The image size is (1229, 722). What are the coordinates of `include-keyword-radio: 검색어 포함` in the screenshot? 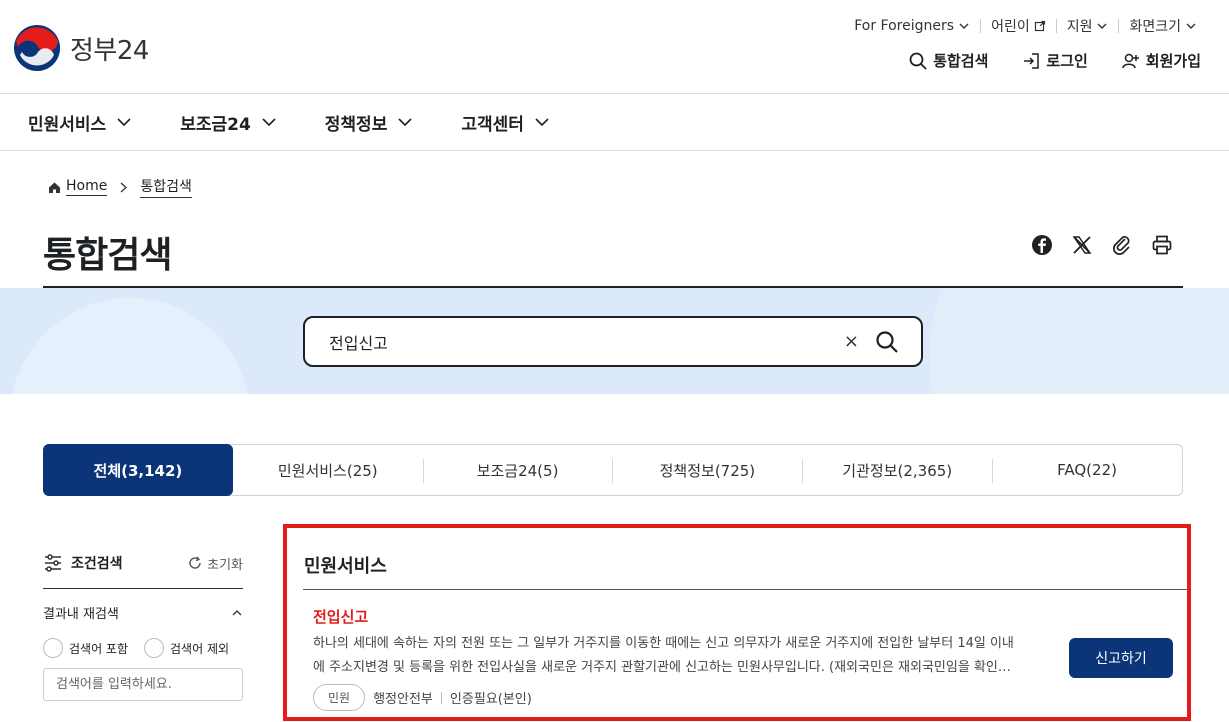 It's located at (85, 648).